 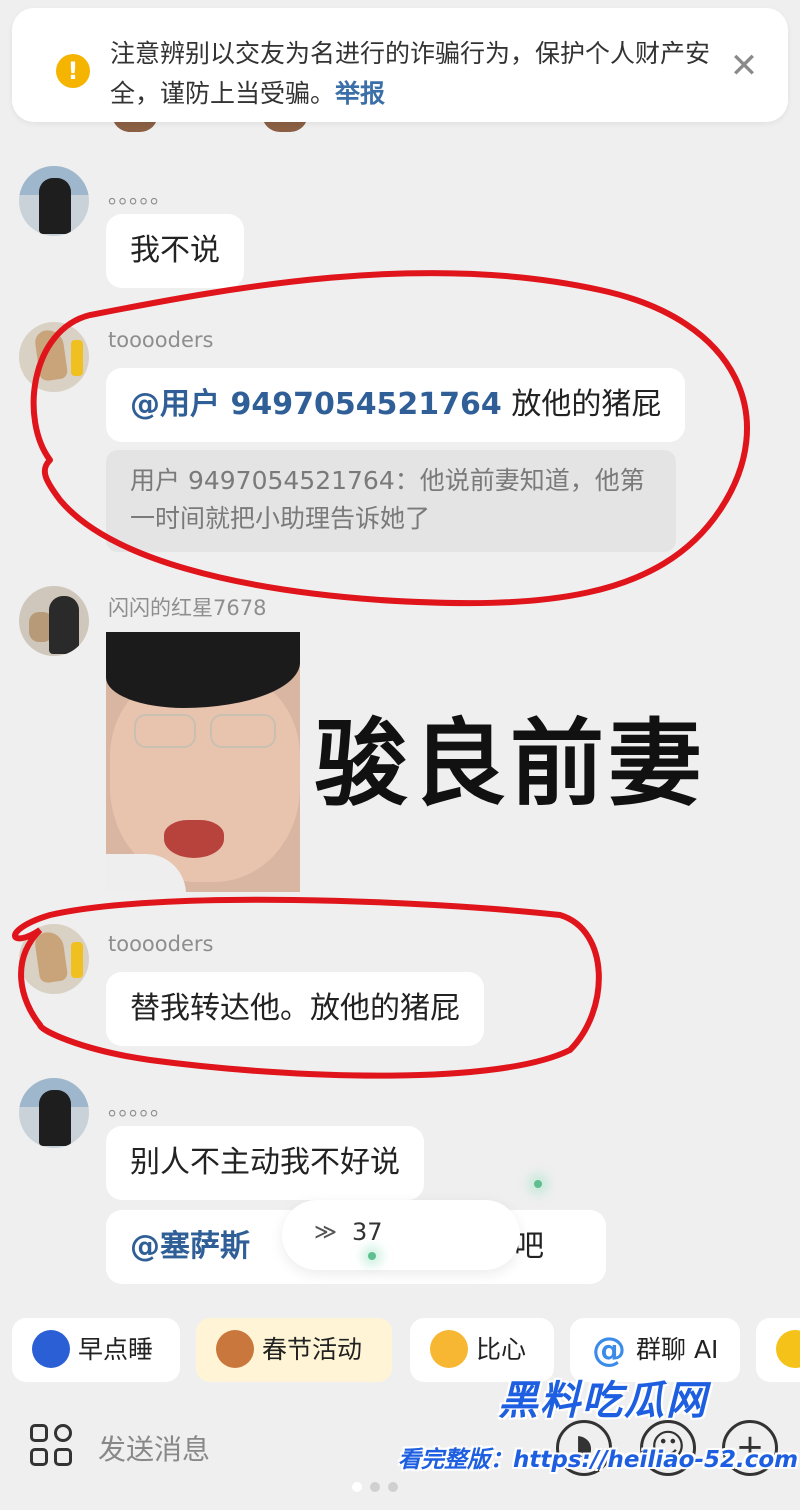 What do you see at coordinates (401, 1235) in the screenshot?
I see `new-messages-pill: ≫ 37` at bounding box center [401, 1235].